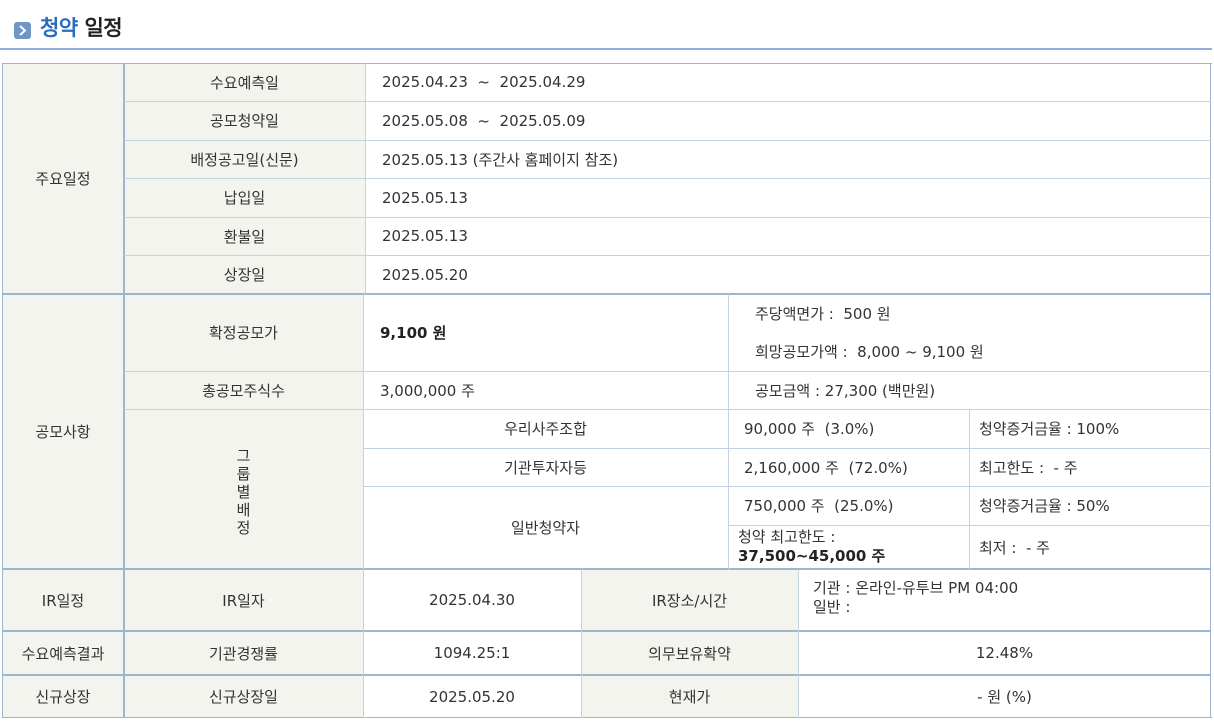 The height and width of the screenshot is (723, 1214). Describe the element at coordinates (788, 274) in the screenshot. I see `schedule-value-listing: 2025.05.20` at that location.